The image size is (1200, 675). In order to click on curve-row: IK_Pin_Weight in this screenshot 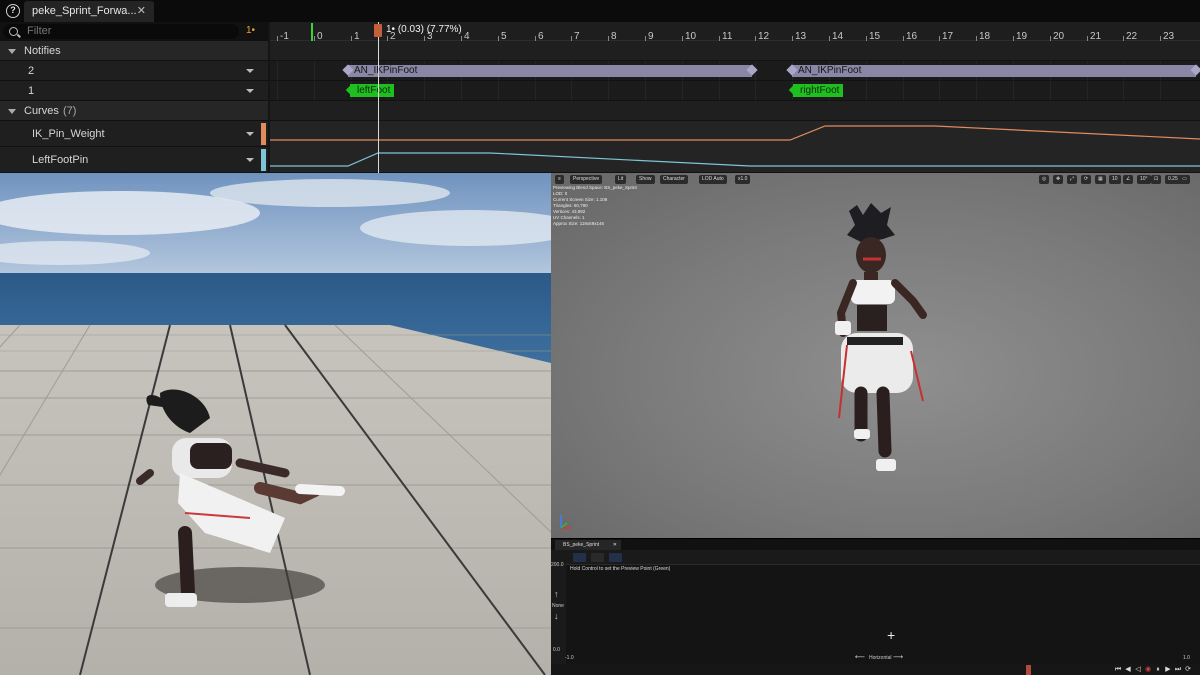, I will do `click(134, 134)`.